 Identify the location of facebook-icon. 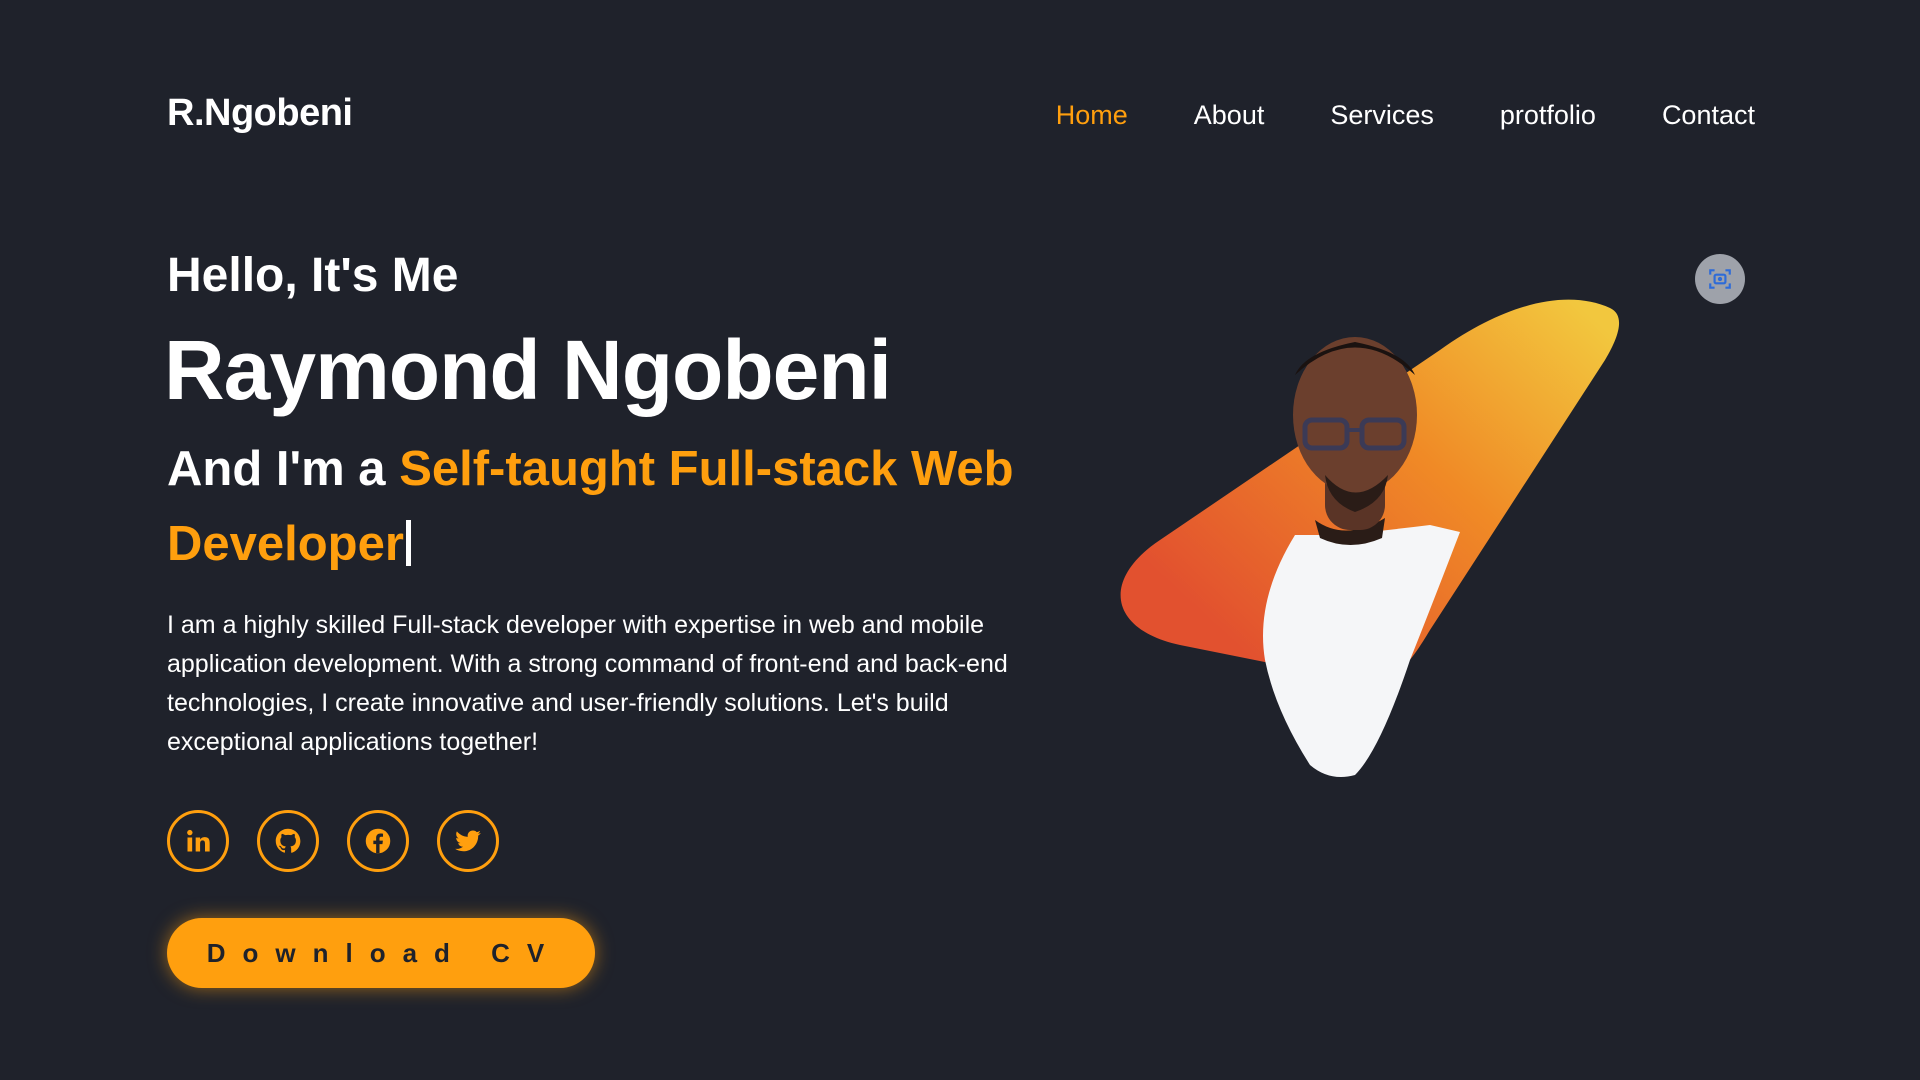
(378, 841).